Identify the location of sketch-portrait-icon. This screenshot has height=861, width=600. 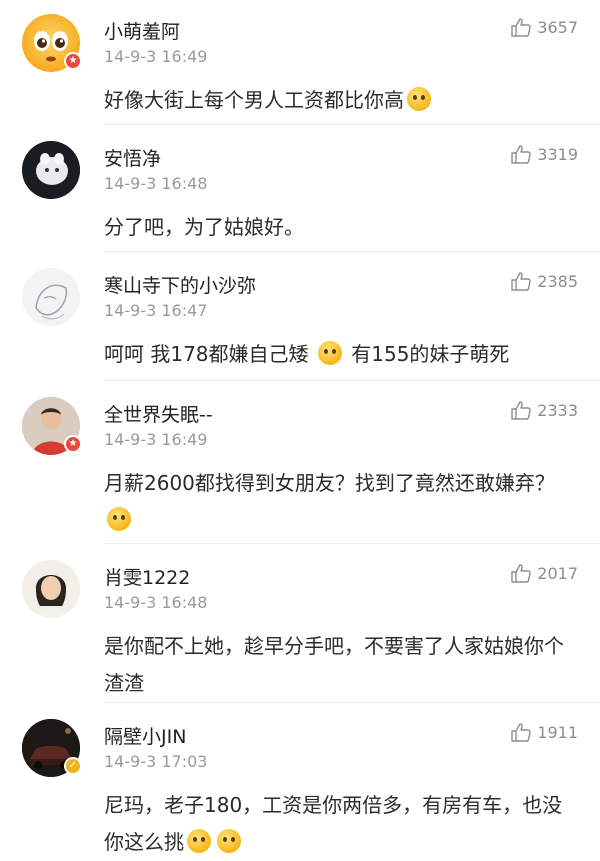
(51, 297).